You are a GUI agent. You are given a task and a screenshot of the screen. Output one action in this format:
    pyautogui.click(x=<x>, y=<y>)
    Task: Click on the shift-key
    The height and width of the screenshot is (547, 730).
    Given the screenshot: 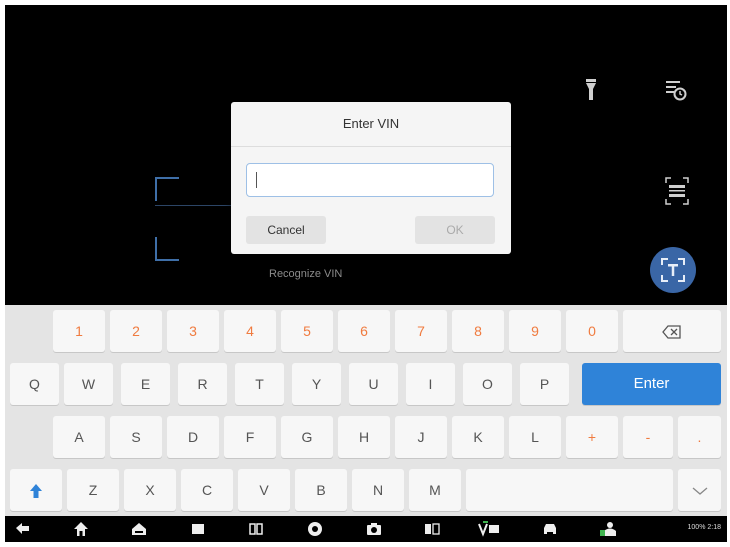 What is the action you would take?
    pyautogui.click(x=36, y=490)
    